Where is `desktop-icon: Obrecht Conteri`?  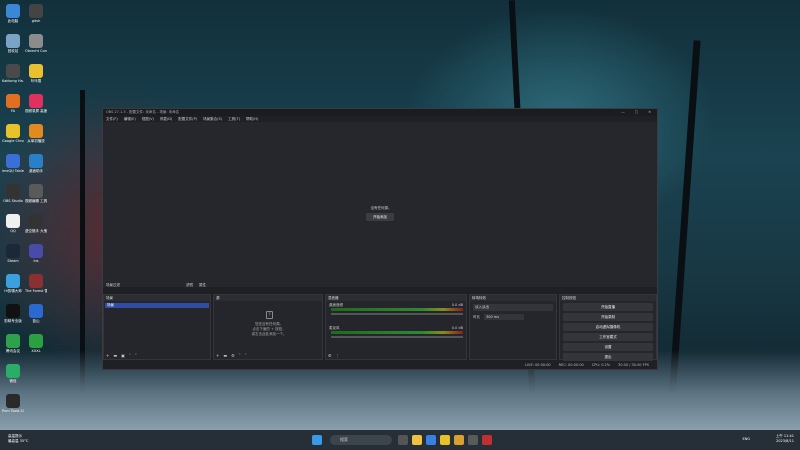 desktop-icon: Obrecht Conteri is located at coordinates (36, 43).